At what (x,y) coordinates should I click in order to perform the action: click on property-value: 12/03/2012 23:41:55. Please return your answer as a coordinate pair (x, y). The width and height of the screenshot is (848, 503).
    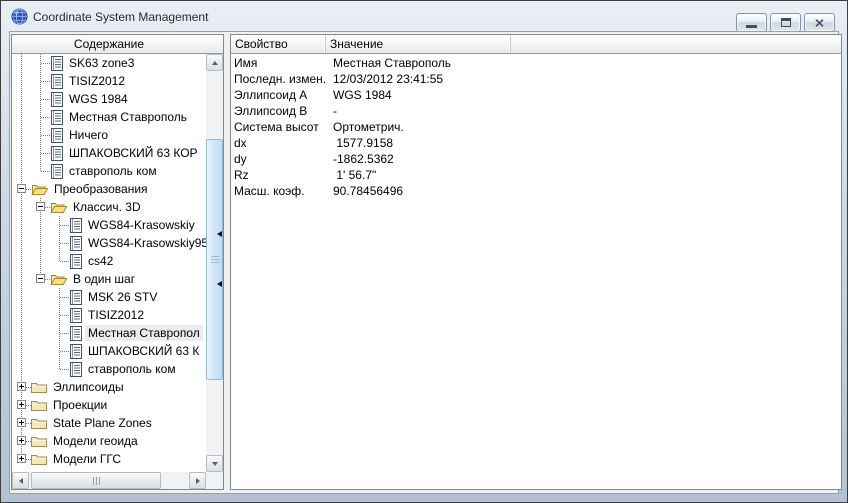
    Looking at the image, I should click on (388, 79).